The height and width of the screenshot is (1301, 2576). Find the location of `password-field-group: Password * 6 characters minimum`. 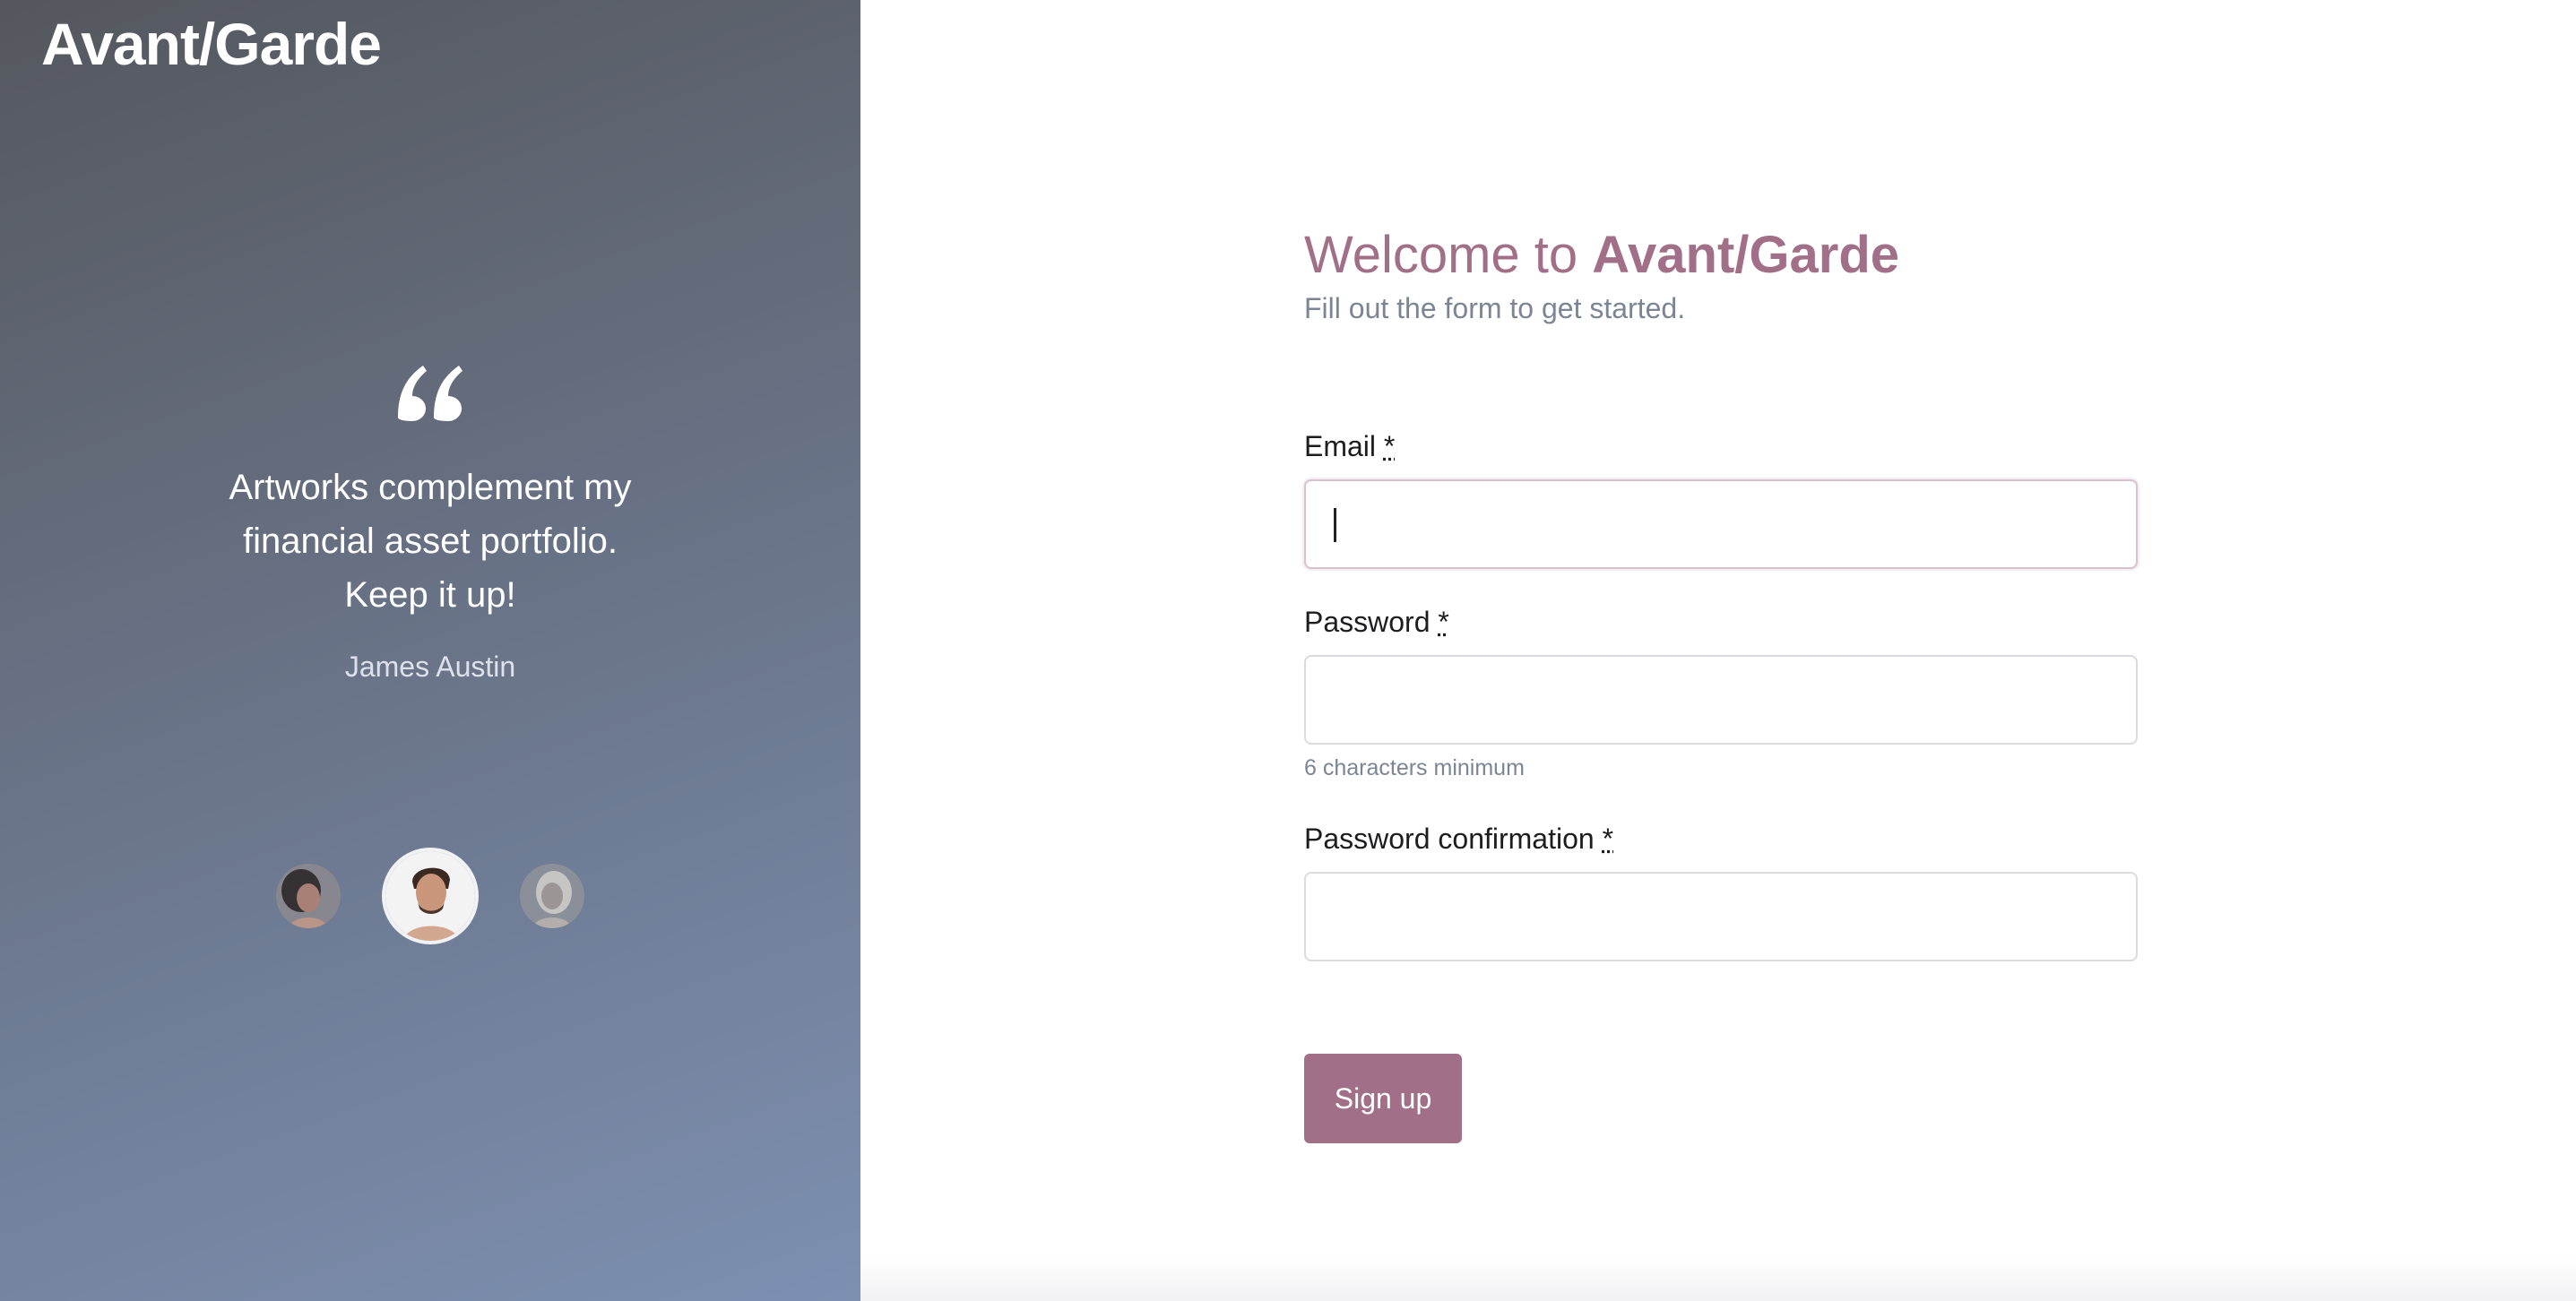

password-field-group: Password * 6 characters minimum is located at coordinates (1721, 693).